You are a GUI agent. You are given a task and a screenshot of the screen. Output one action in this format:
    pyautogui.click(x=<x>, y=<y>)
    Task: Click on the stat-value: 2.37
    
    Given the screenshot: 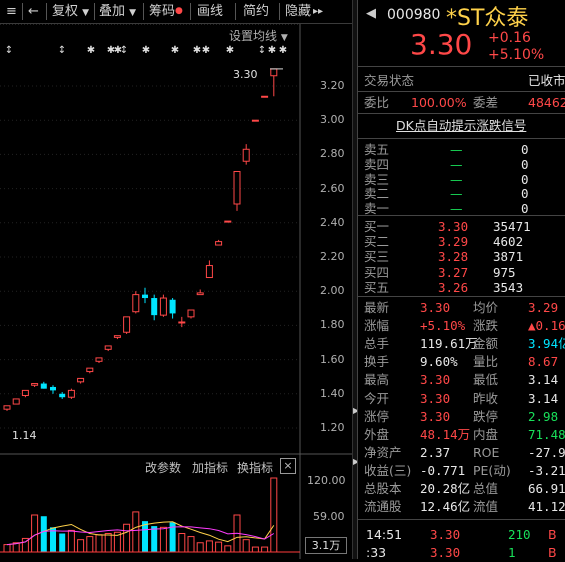 What is the action you would take?
    pyautogui.click(x=435, y=452)
    